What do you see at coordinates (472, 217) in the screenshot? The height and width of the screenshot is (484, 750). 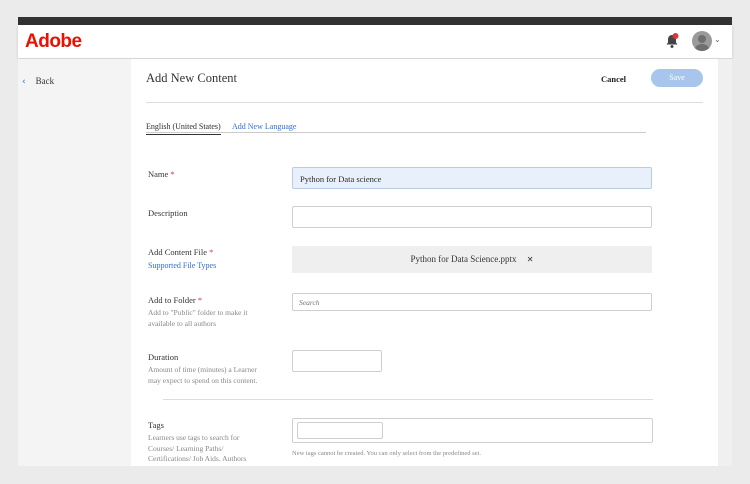 I see `description-input` at bounding box center [472, 217].